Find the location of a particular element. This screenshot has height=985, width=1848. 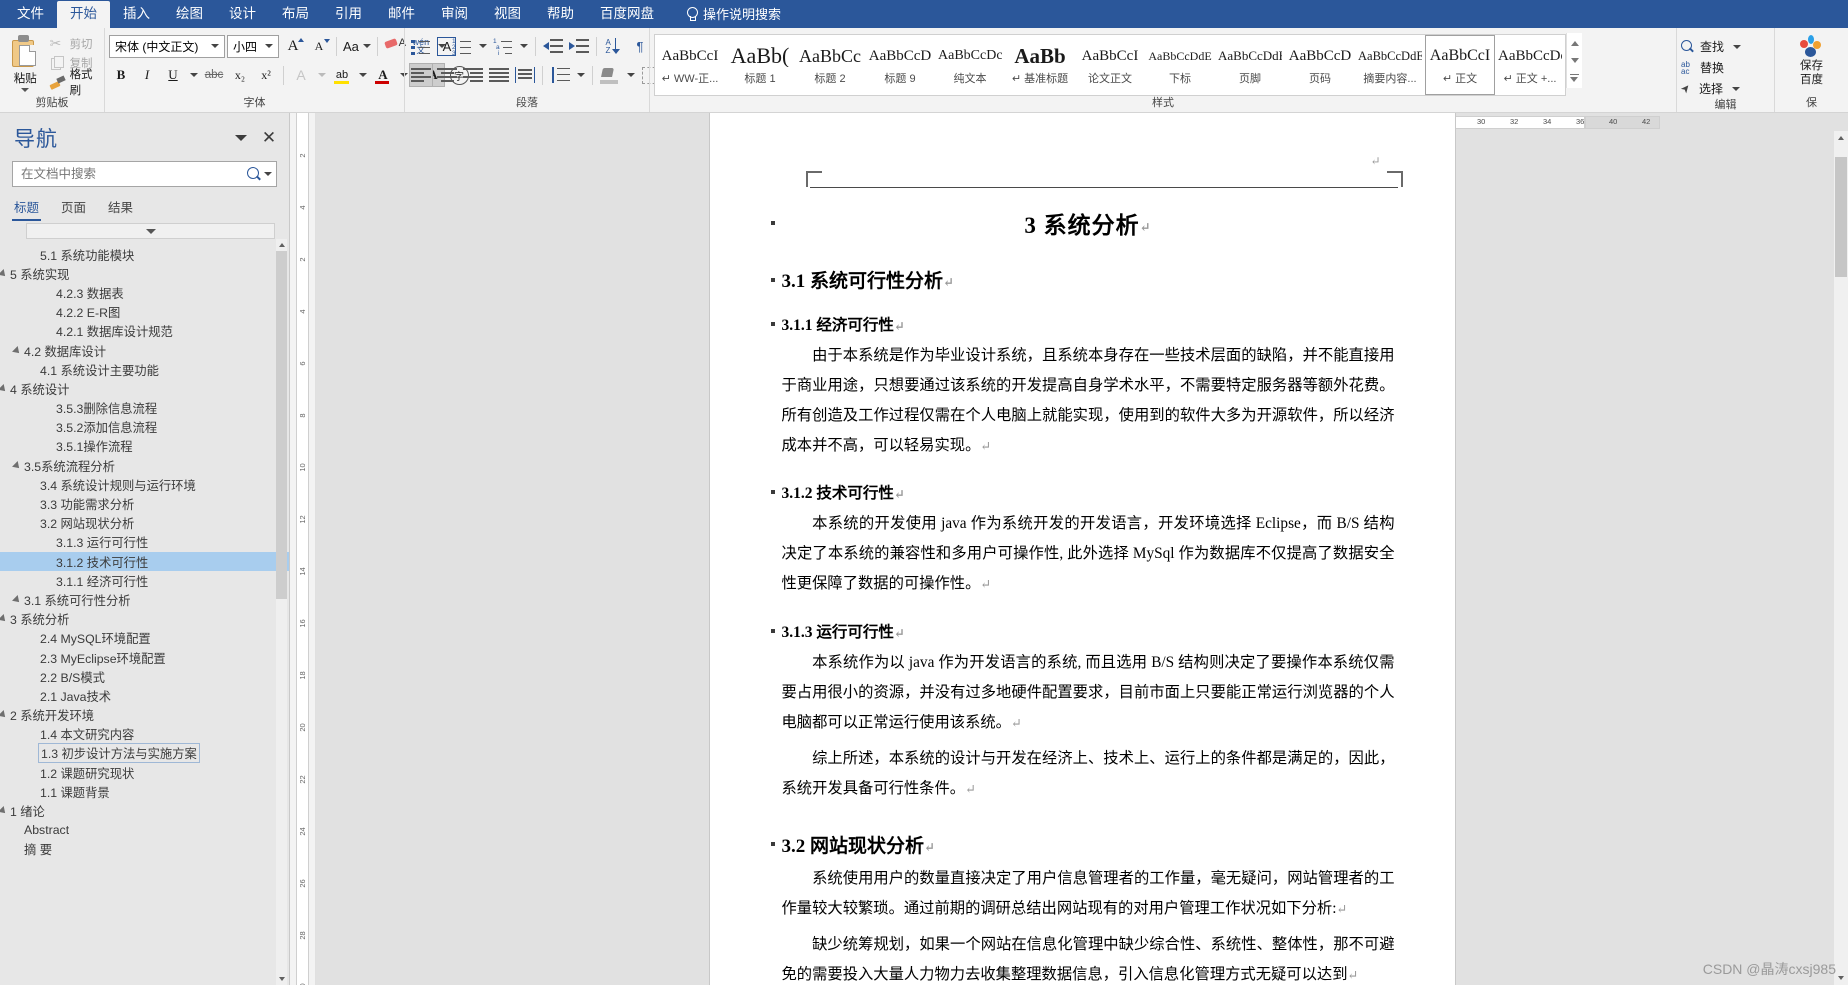

styles-scroll-down-button is located at coordinates (1574, 60).